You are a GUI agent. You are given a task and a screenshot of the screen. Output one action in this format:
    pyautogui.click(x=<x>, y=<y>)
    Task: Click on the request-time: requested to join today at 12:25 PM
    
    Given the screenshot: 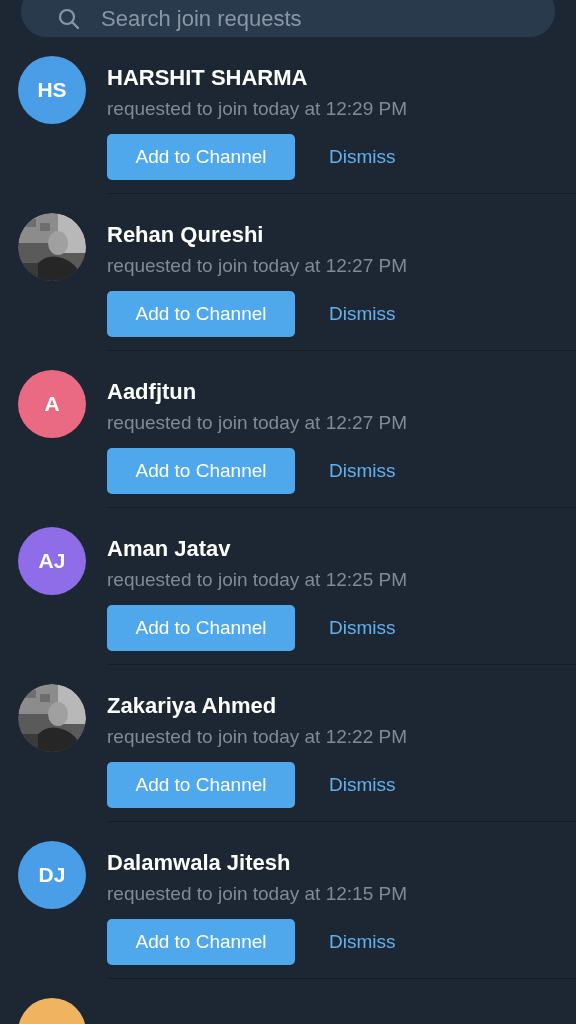 What is the action you would take?
    pyautogui.click(x=257, y=580)
    